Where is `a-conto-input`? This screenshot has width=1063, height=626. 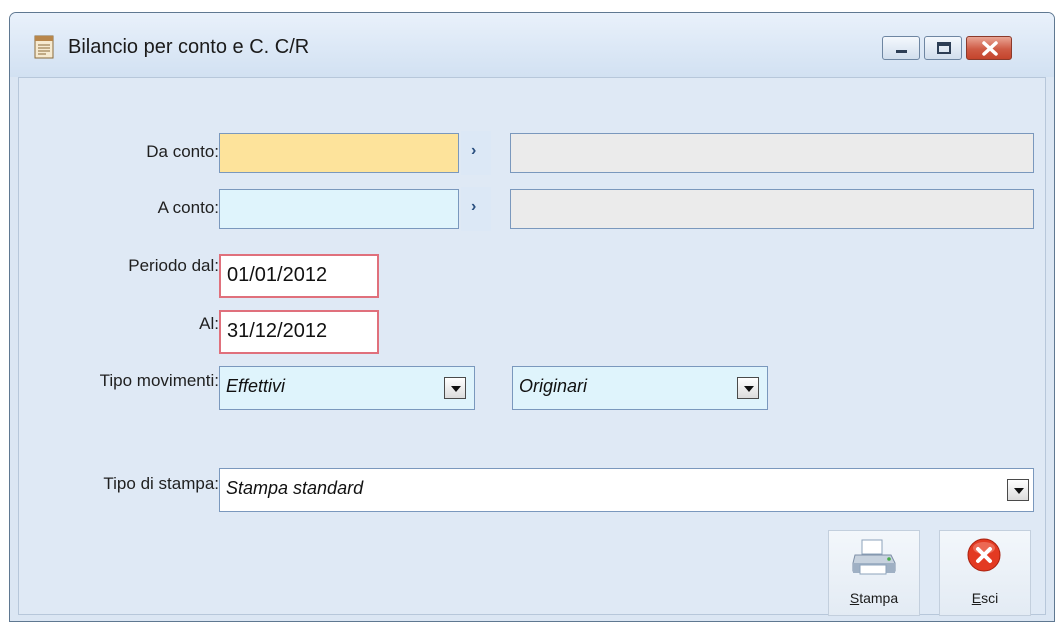 a-conto-input is located at coordinates (339, 209).